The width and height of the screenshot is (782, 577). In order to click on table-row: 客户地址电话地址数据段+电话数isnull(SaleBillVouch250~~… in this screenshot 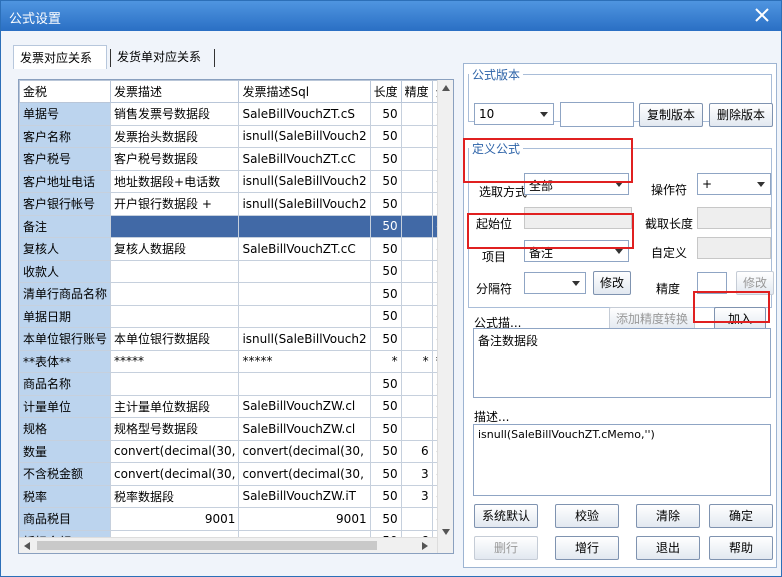, I will do `click(236, 181)`.